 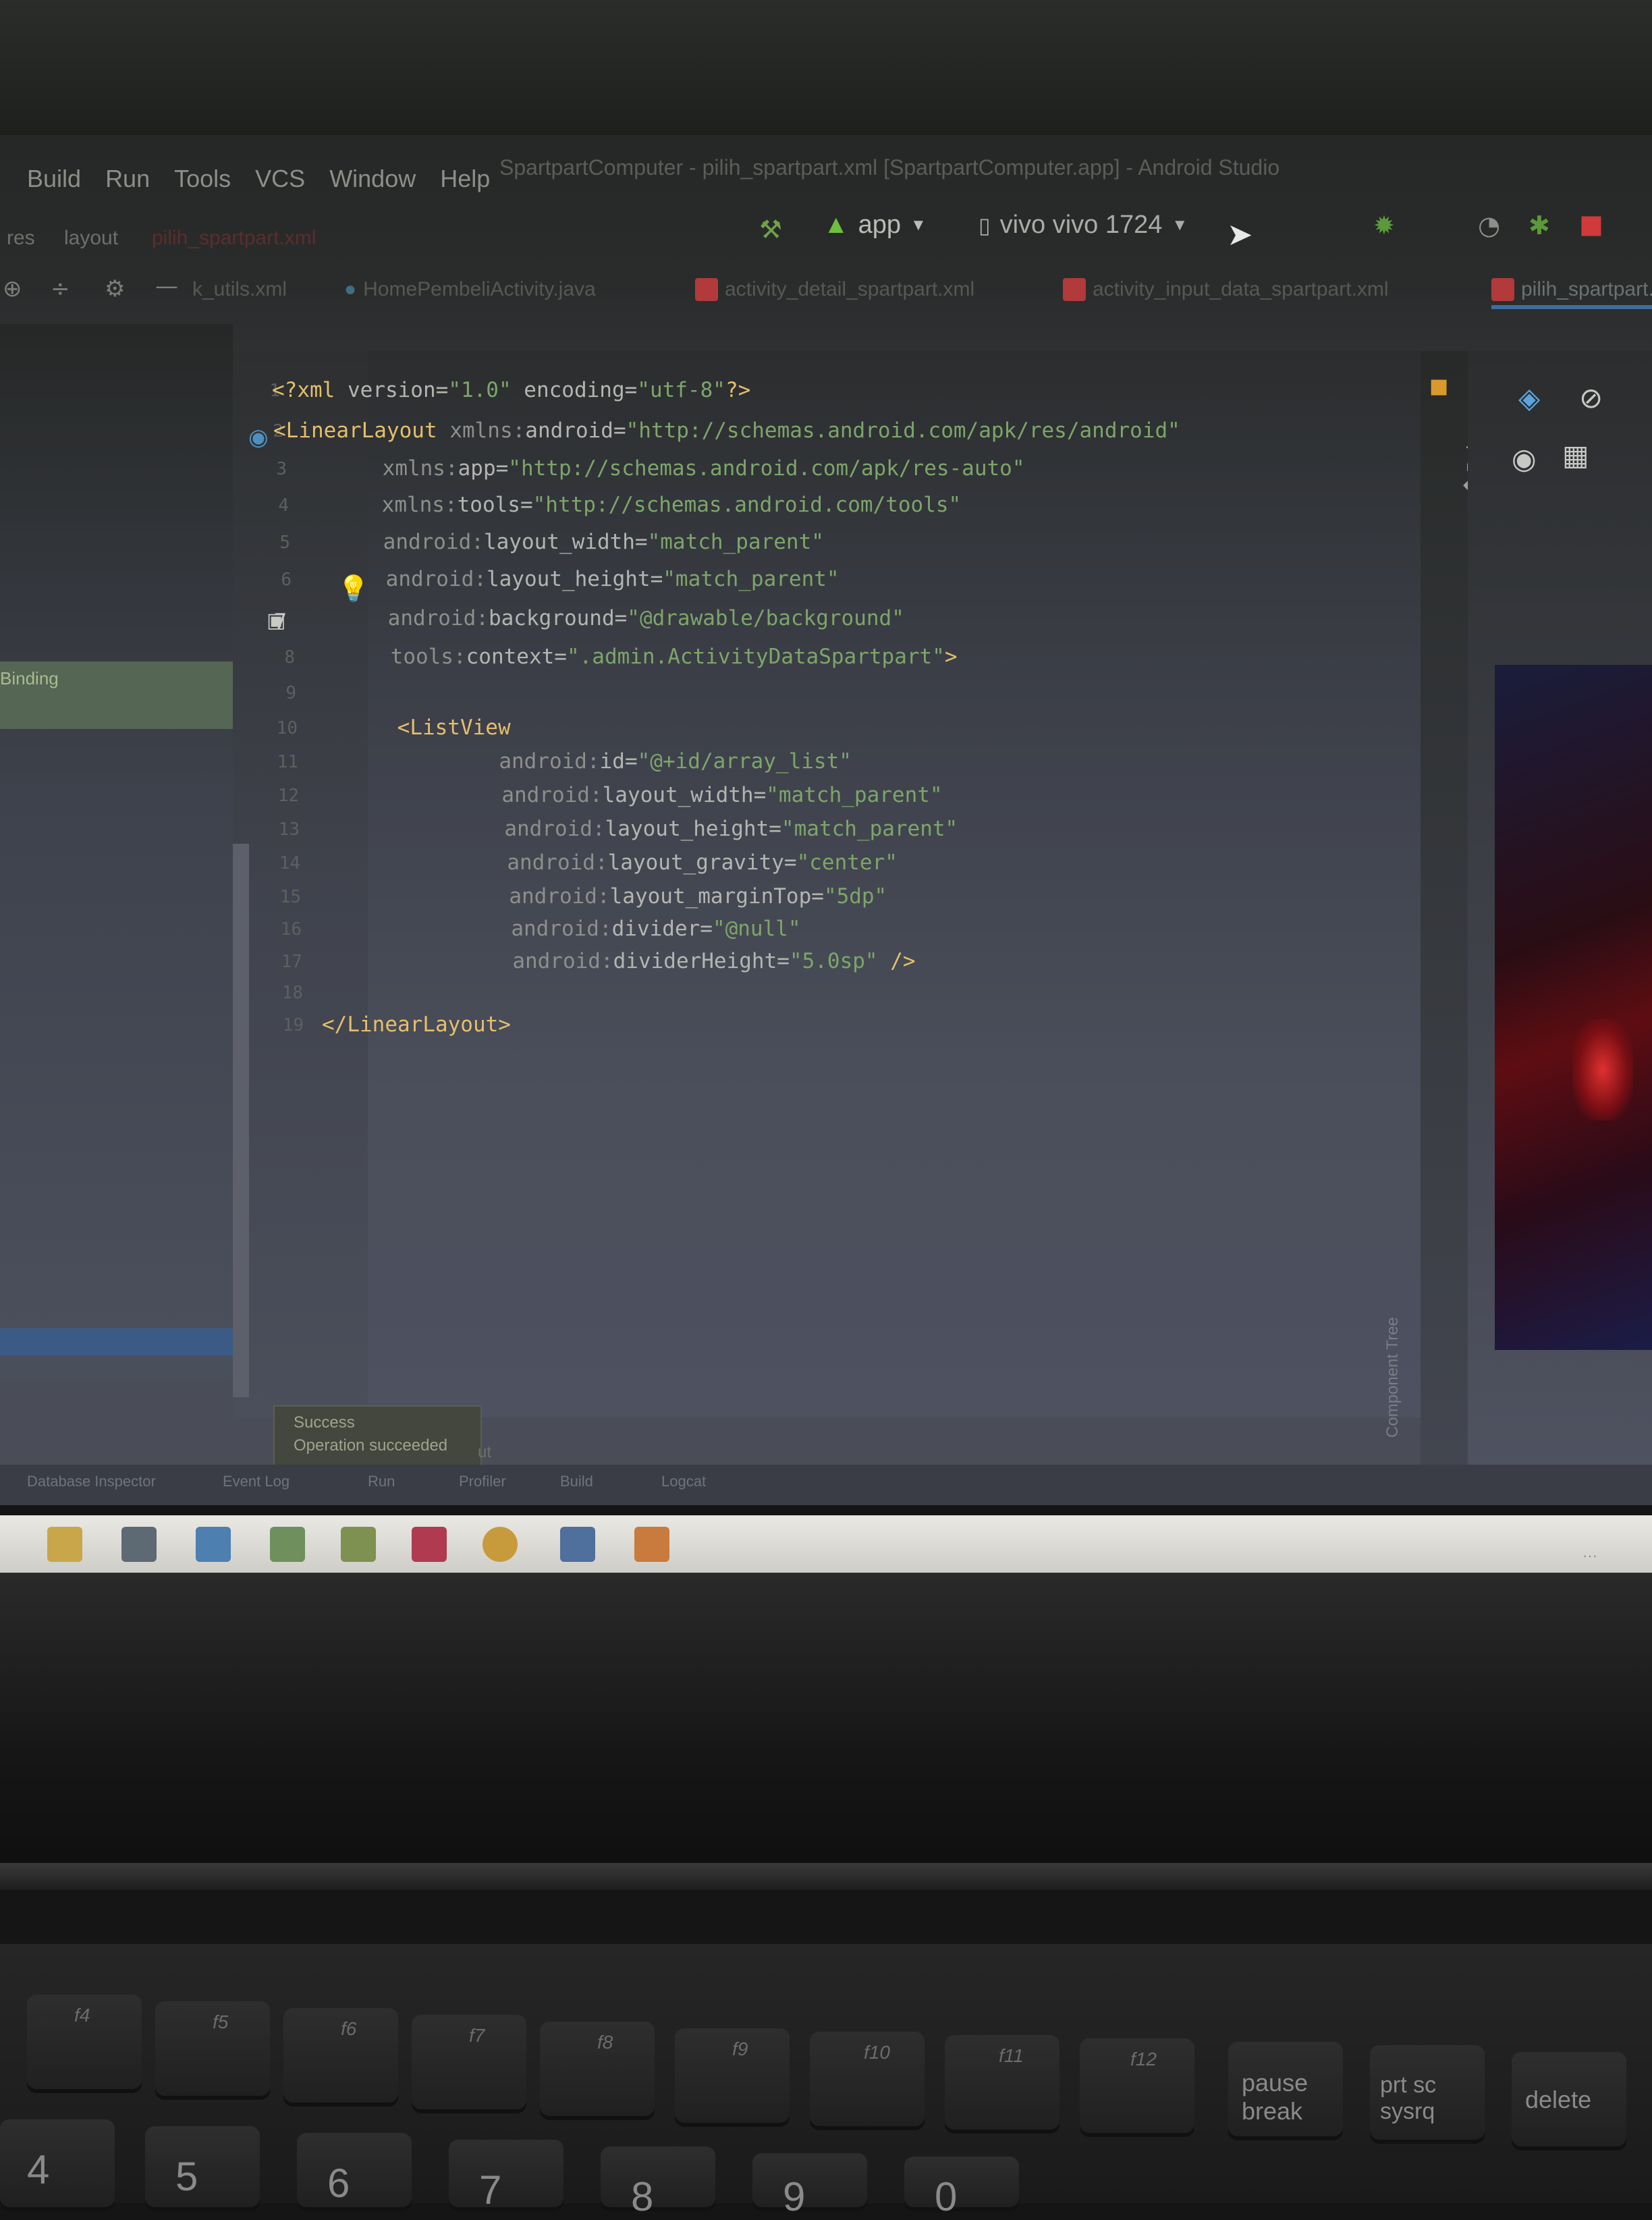 What do you see at coordinates (795, 2196) in the screenshot?
I see `key-label: 9` at bounding box center [795, 2196].